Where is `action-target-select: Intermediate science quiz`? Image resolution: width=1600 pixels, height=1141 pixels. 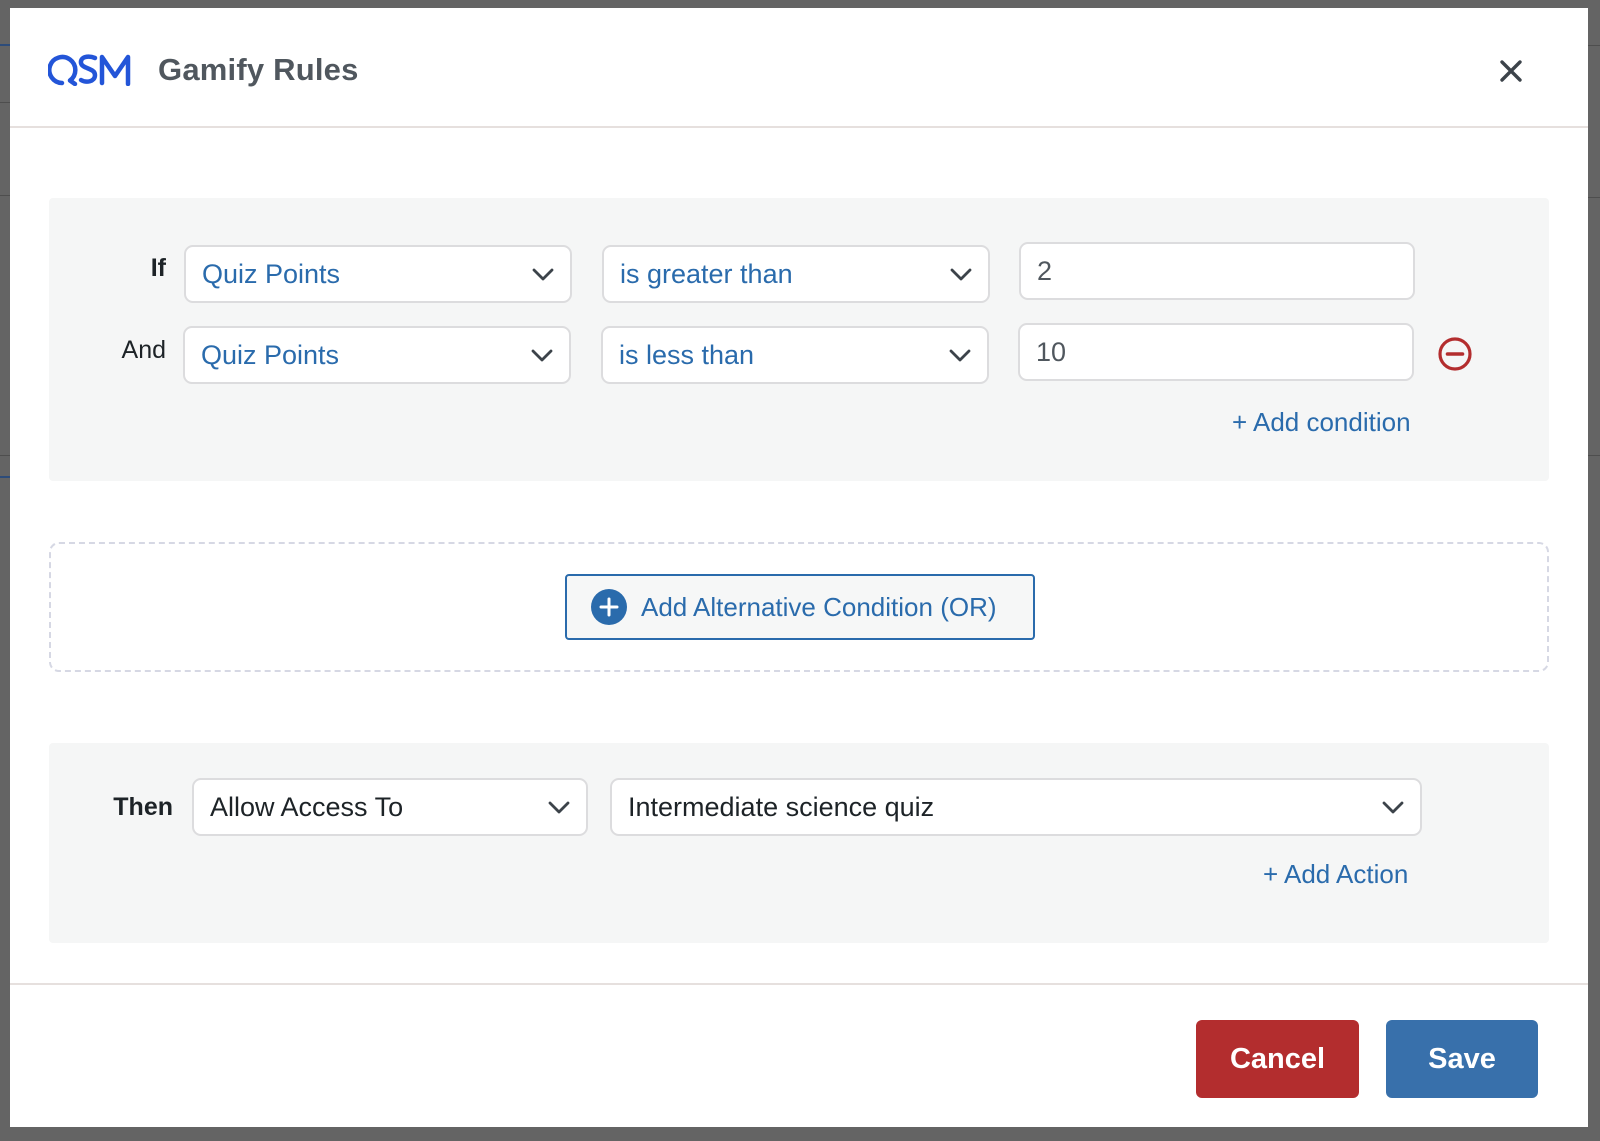
action-target-select: Intermediate science quiz is located at coordinates (1016, 807).